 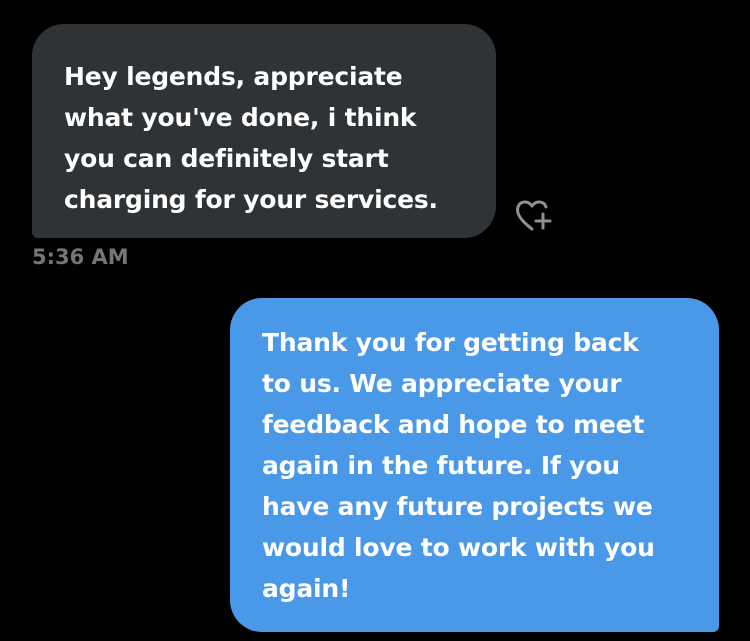 I want to click on message-timestamp: 5:36 AM, so click(x=80, y=257).